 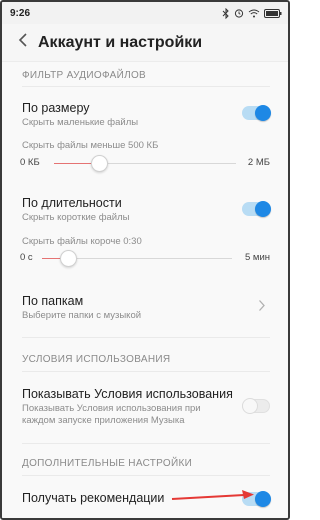 What do you see at coordinates (273, 13) in the screenshot?
I see `battery-icon` at bounding box center [273, 13].